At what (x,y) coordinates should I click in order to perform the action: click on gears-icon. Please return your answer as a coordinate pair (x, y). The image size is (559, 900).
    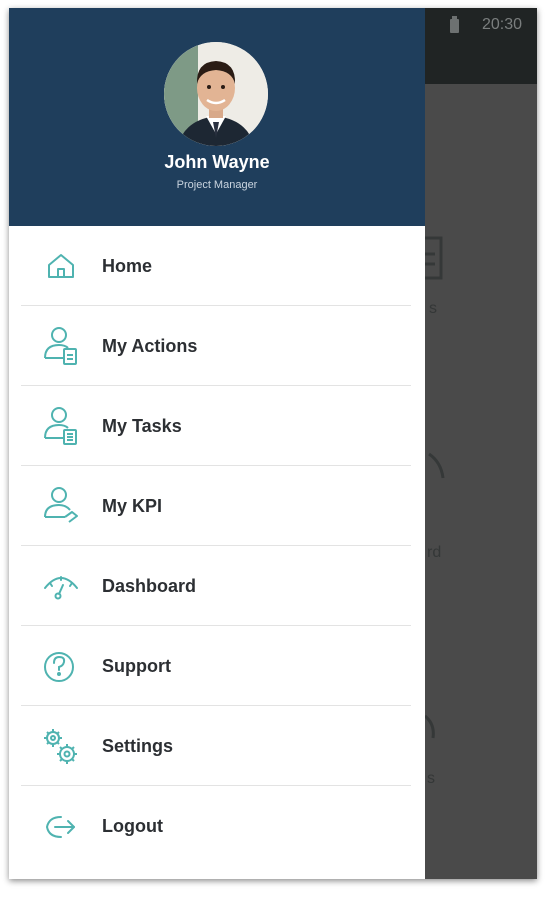
    Looking at the image, I should click on (61, 746).